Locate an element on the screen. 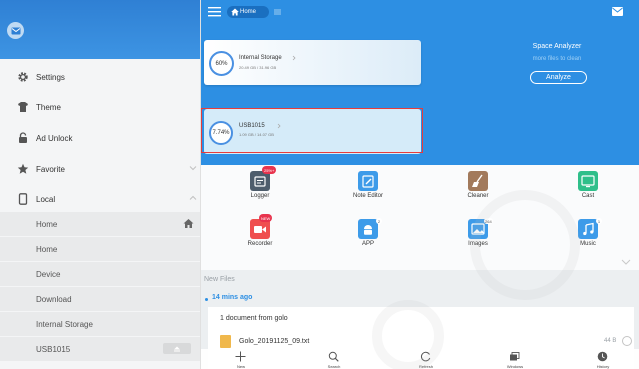 The image size is (639, 369). sidebar-item-label: Ad Unlock is located at coordinates (54, 138).